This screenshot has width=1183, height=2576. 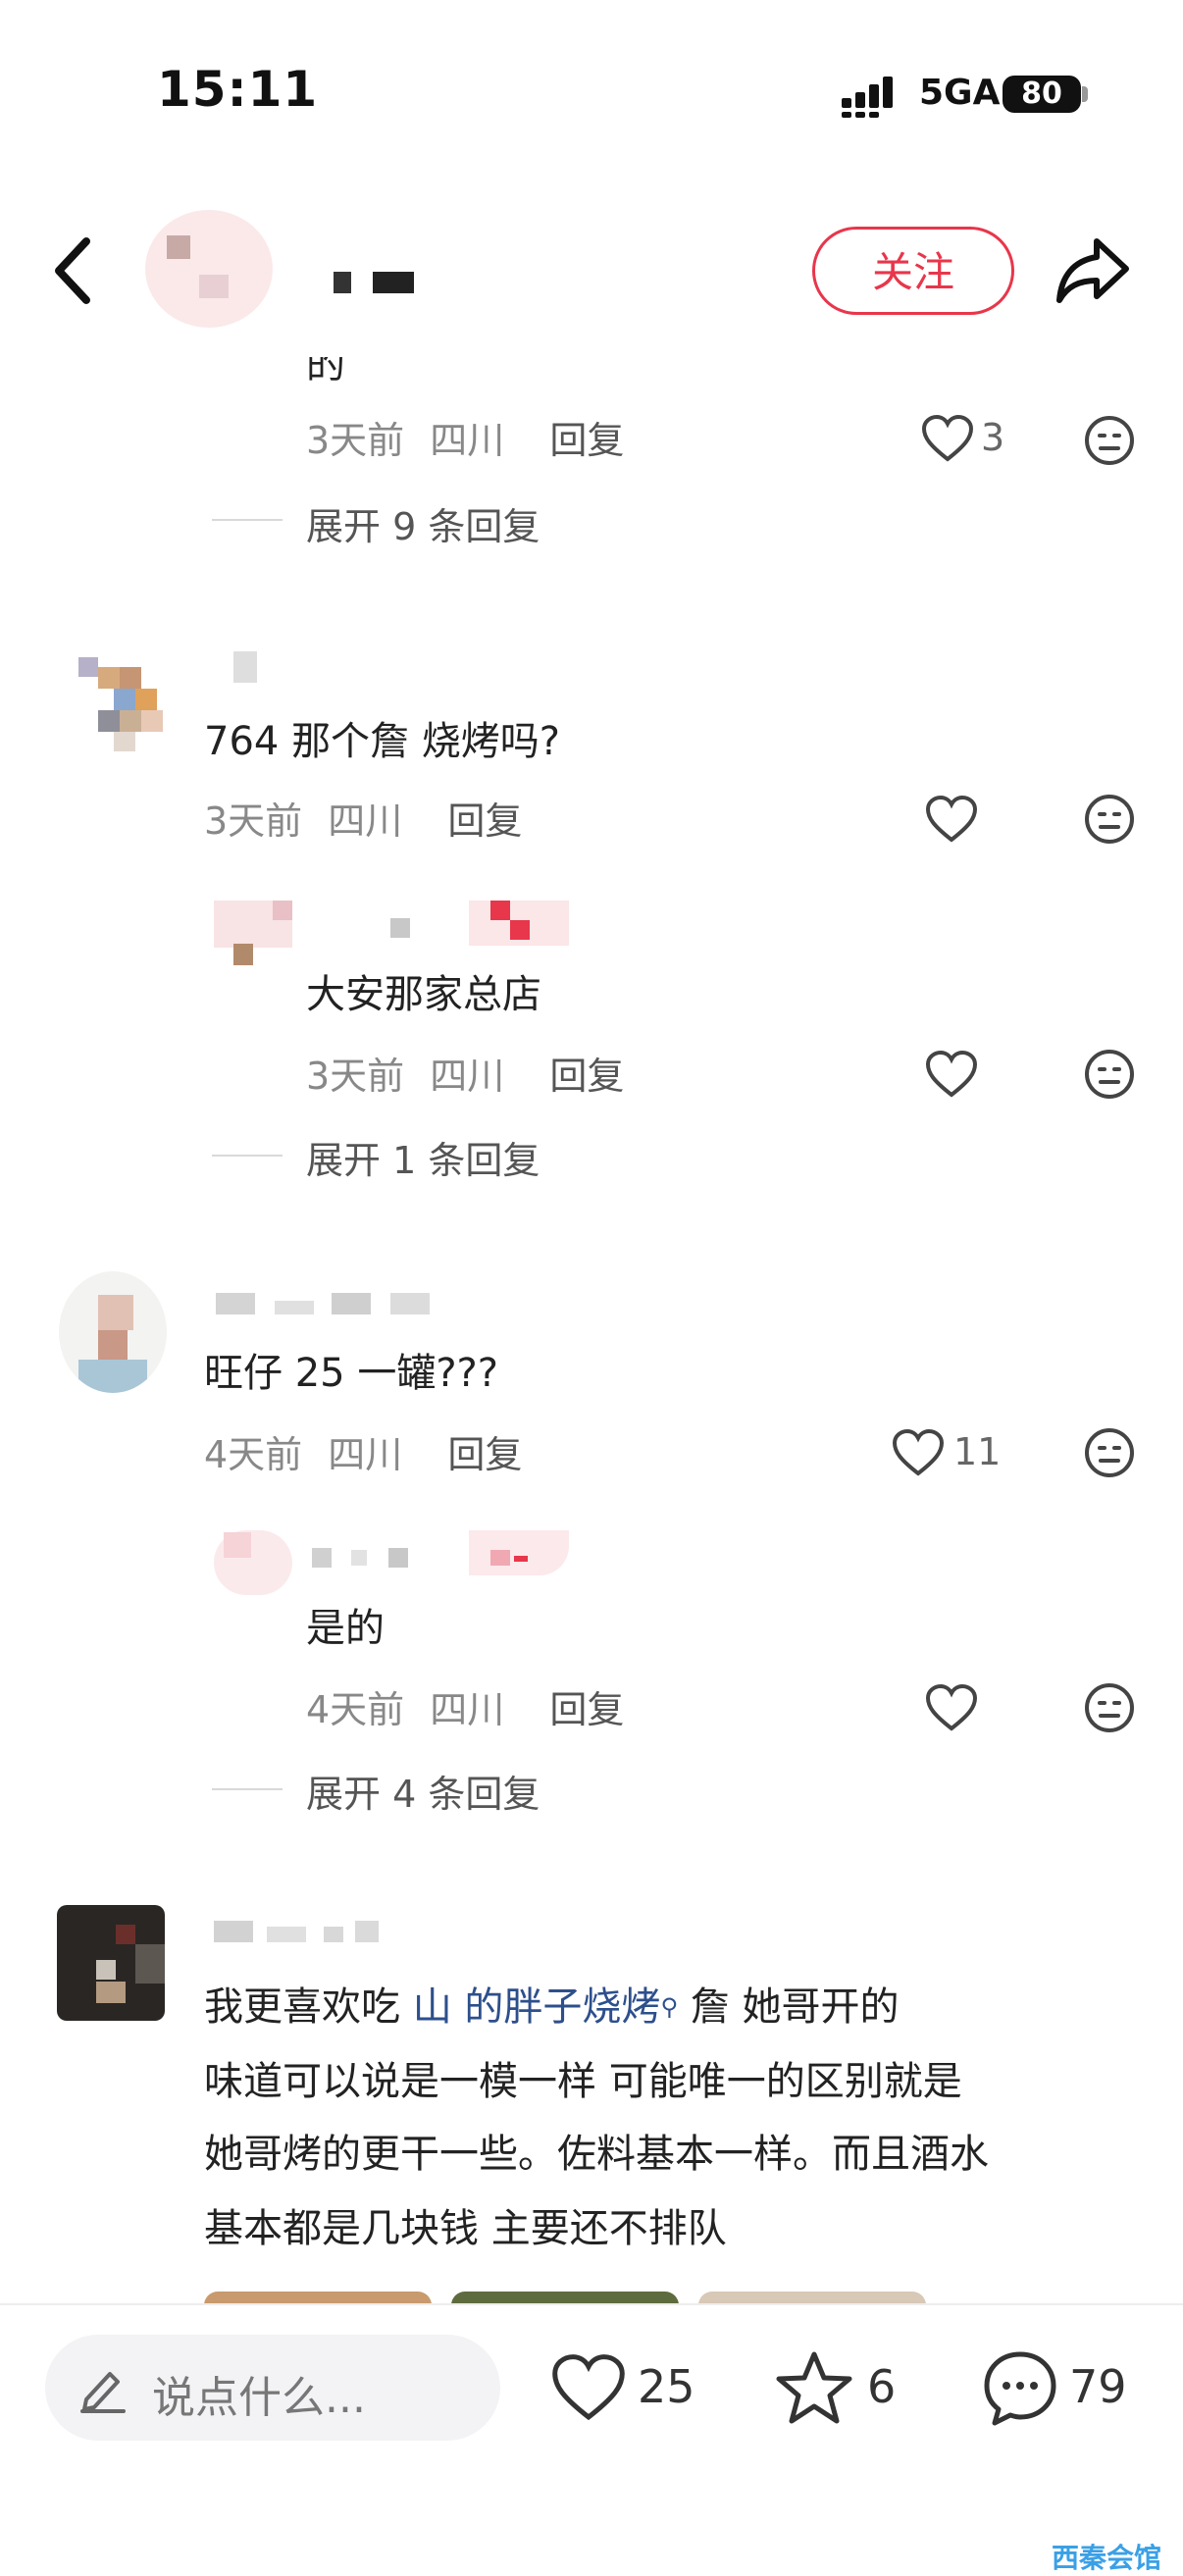 What do you see at coordinates (351, 1373) in the screenshot?
I see `comment-text: 旺仔 25 一罐???` at bounding box center [351, 1373].